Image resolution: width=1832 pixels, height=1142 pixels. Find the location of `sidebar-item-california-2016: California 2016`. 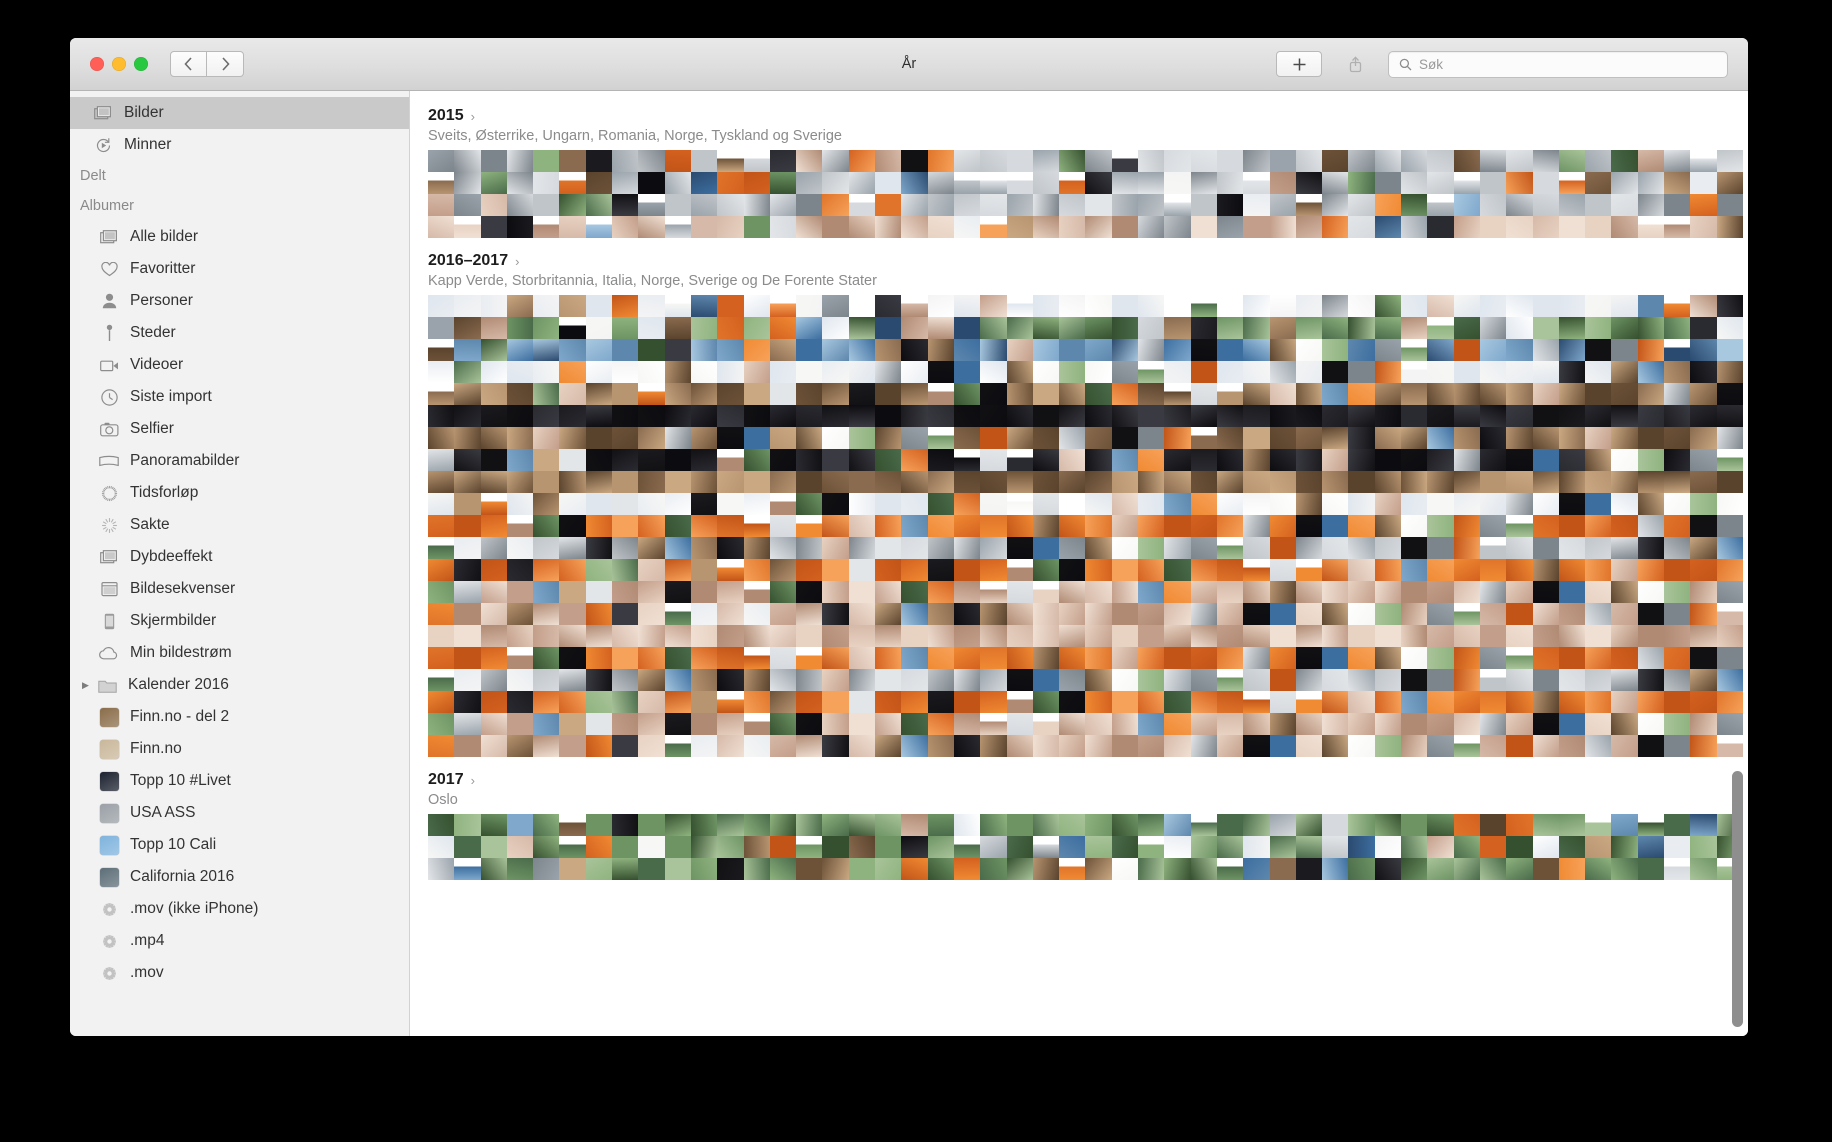

sidebar-item-california-2016: California 2016 is located at coordinates (239, 877).